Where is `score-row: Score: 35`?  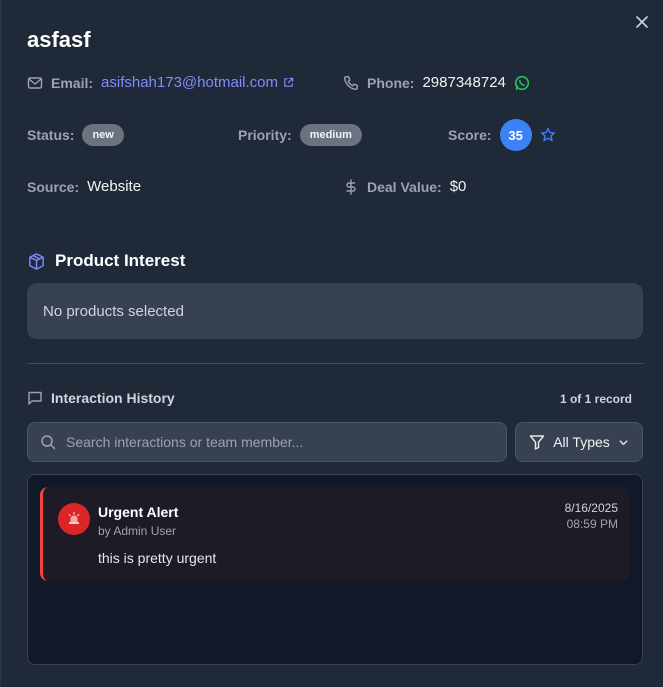
score-row: Score: 35 is located at coordinates (502, 135).